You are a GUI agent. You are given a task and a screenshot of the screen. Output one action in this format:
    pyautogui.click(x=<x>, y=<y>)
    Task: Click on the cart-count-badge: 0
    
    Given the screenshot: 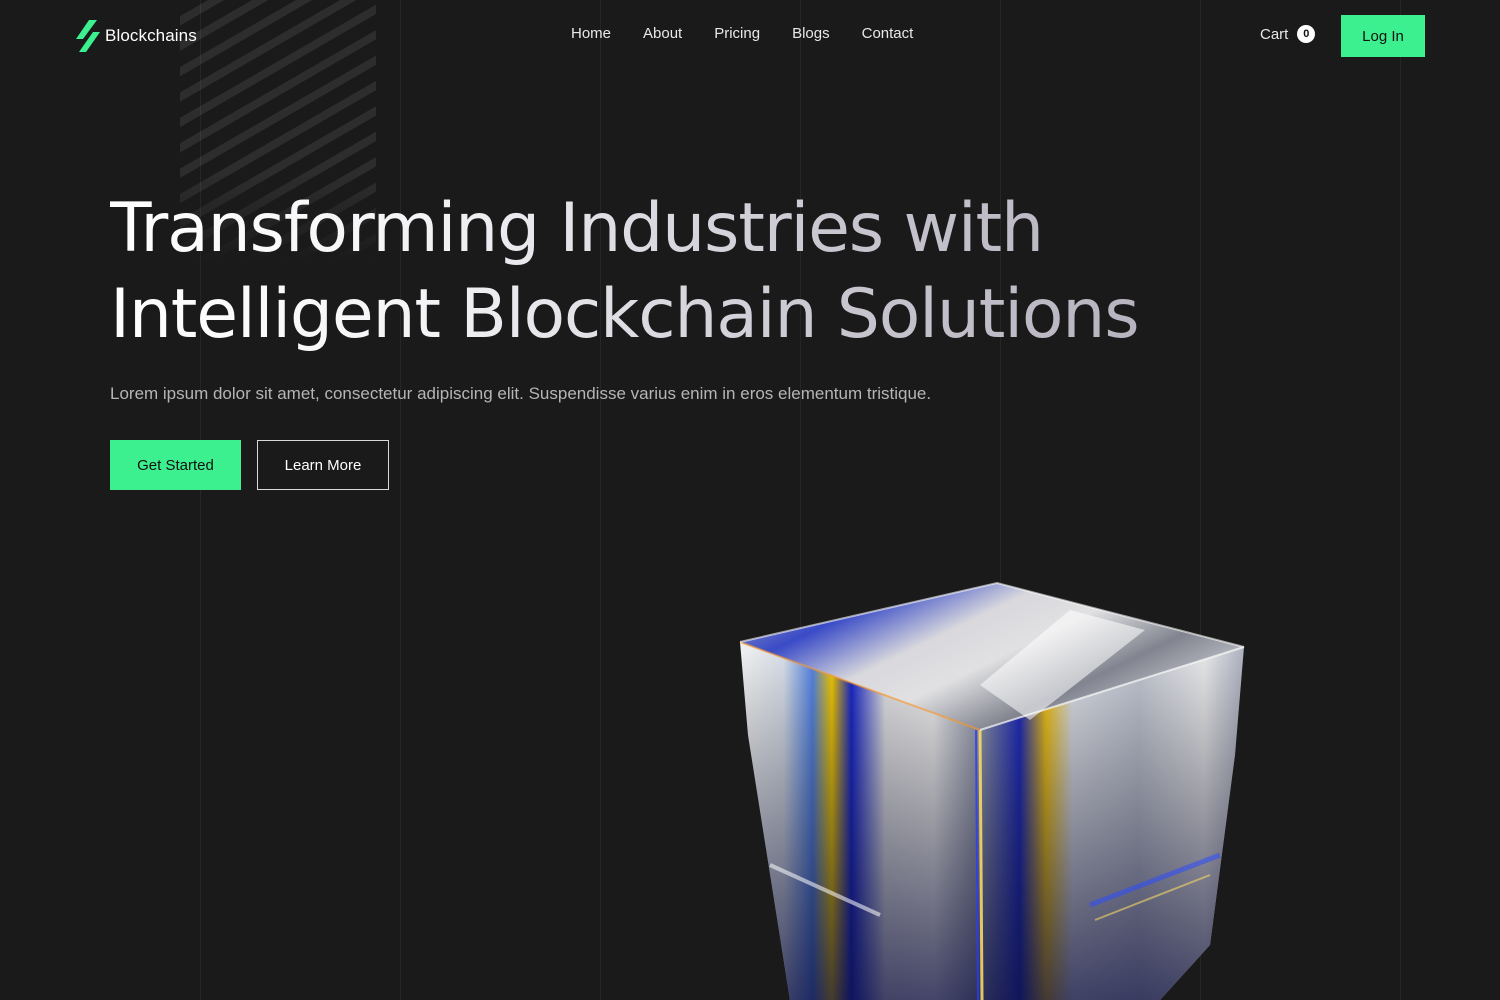 What is the action you would take?
    pyautogui.click(x=1306, y=34)
    